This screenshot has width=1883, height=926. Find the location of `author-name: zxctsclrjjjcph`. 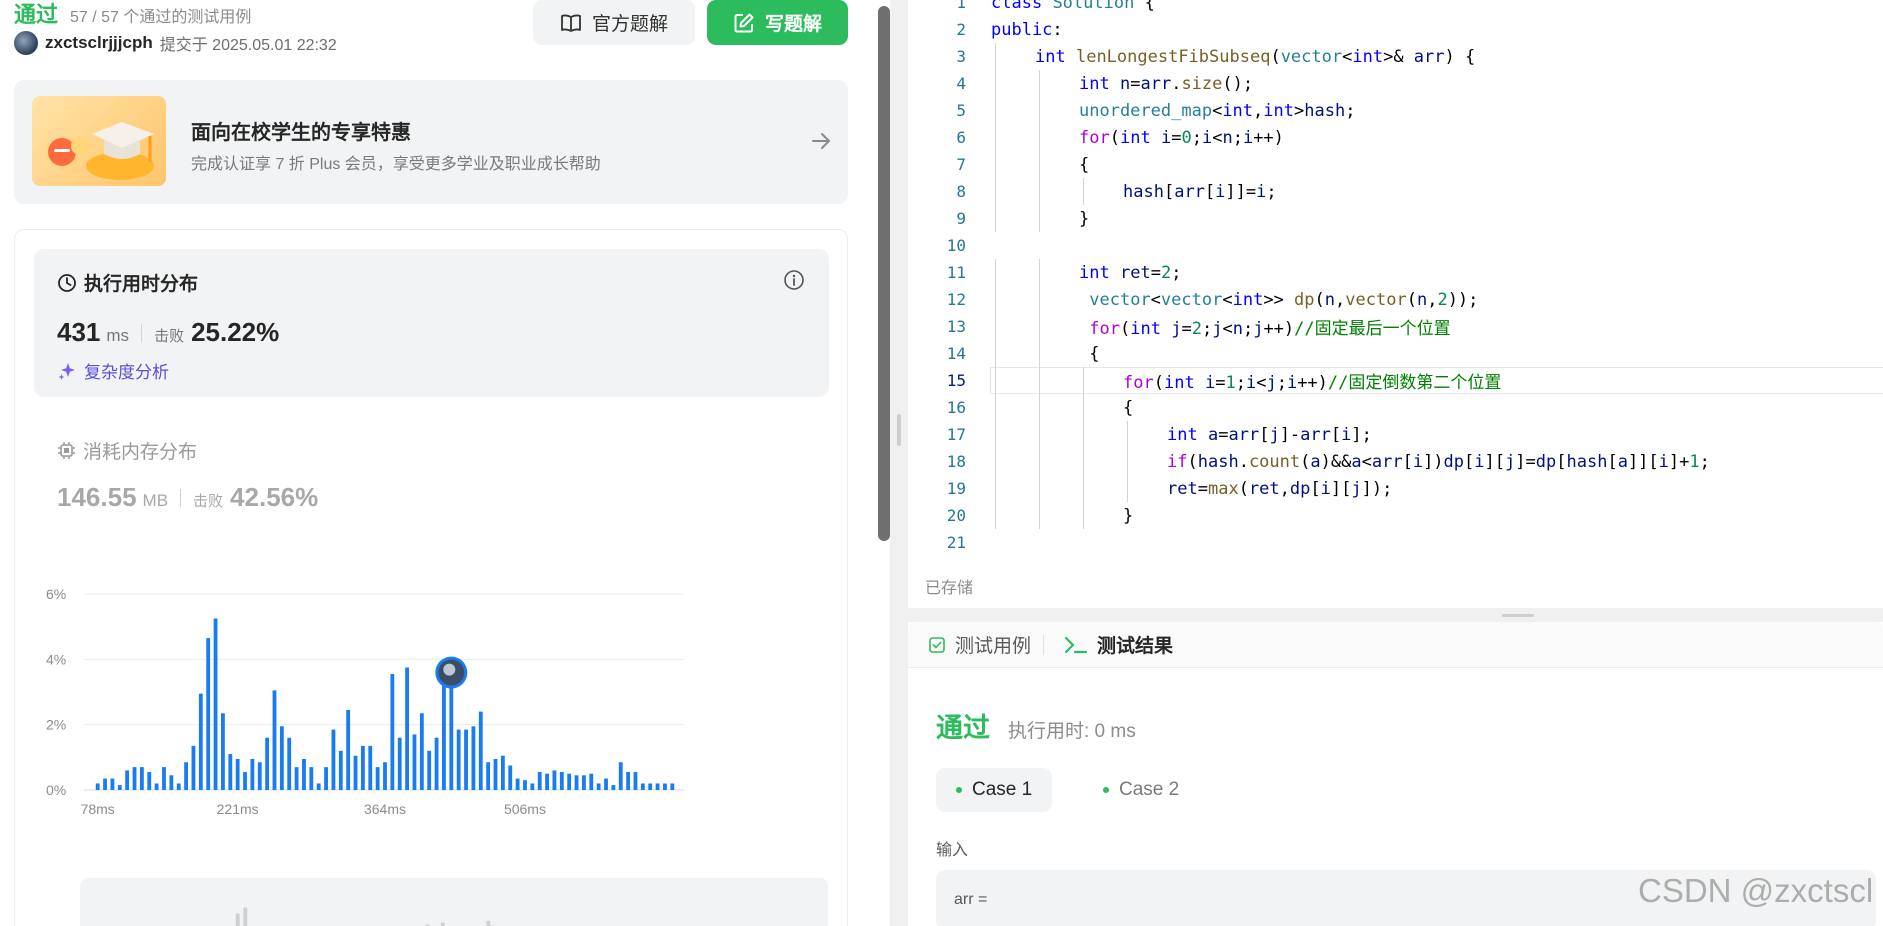

author-name: zxctsclrjjjcph is located at coordinates (99, 43).